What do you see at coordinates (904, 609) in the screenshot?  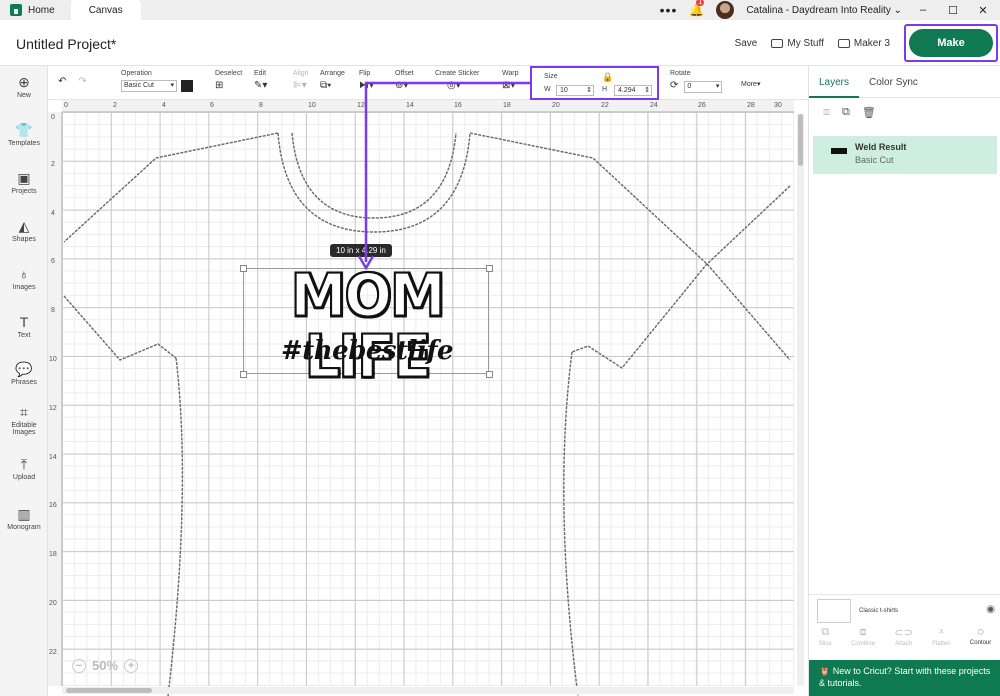 I see `canvas-template-row: Classic t-shirts ◉` at bounding box center [904, 609].